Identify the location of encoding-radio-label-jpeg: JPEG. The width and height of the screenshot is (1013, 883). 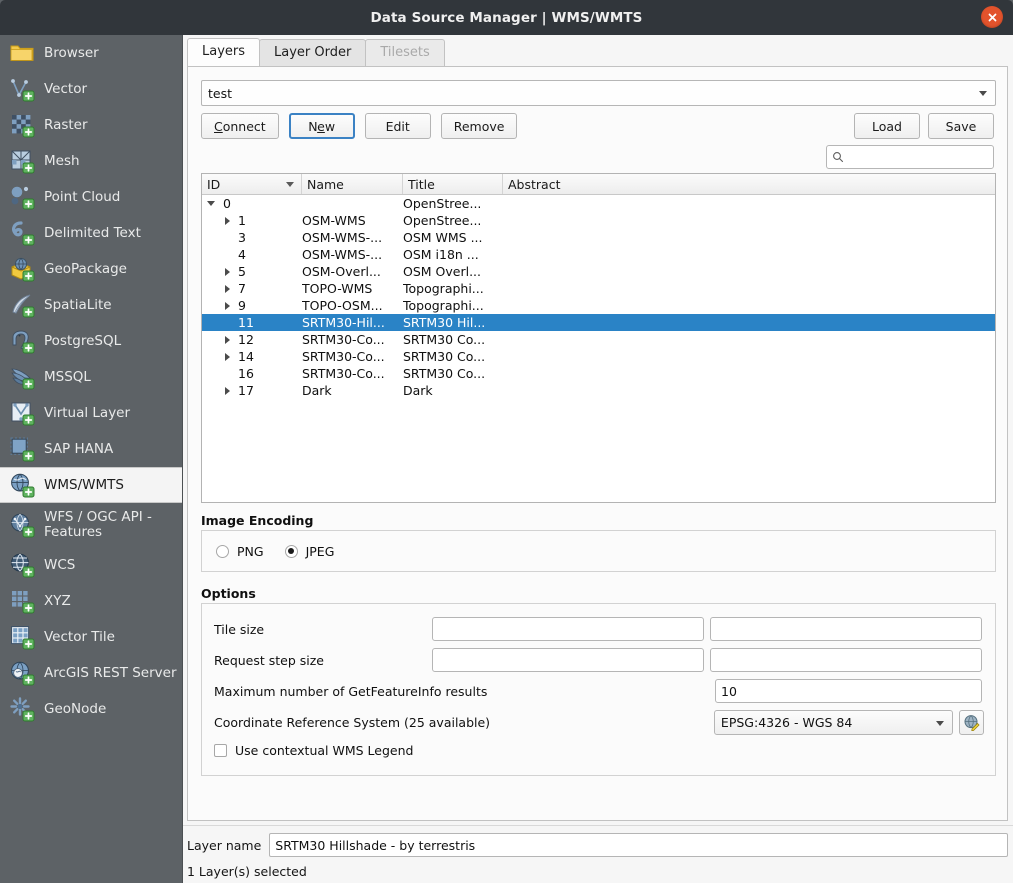
(320, 551).